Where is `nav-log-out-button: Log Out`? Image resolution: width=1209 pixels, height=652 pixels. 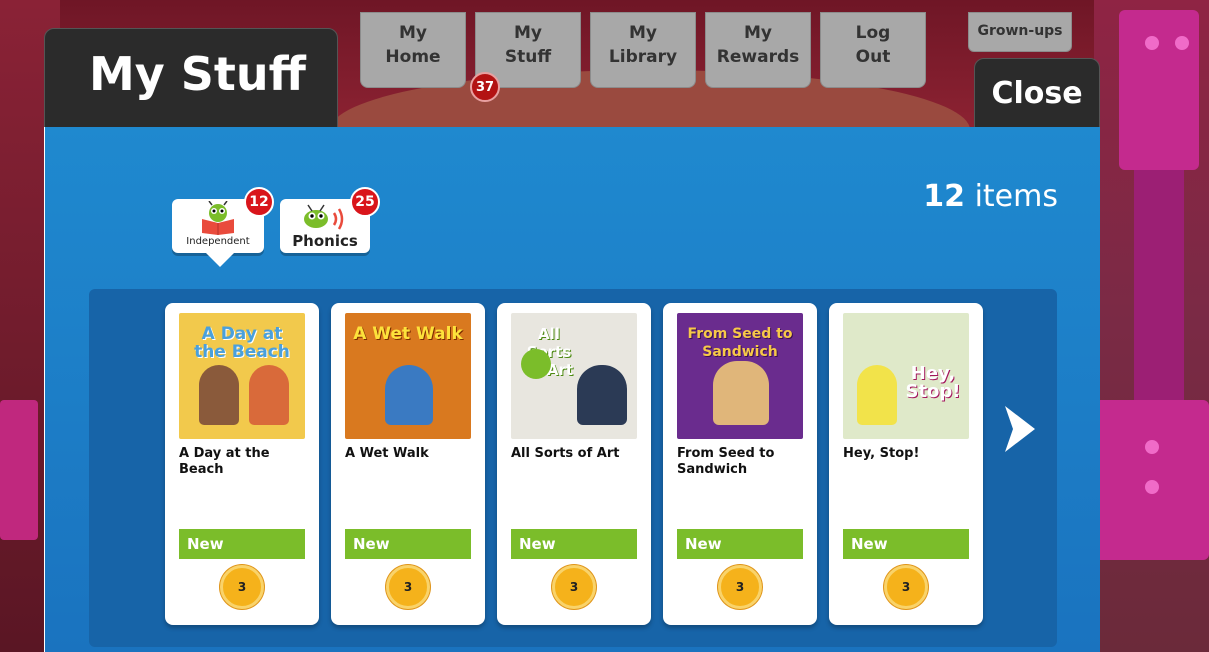 nav-log-out-button: Log Out is located at coordinates (873, 50).